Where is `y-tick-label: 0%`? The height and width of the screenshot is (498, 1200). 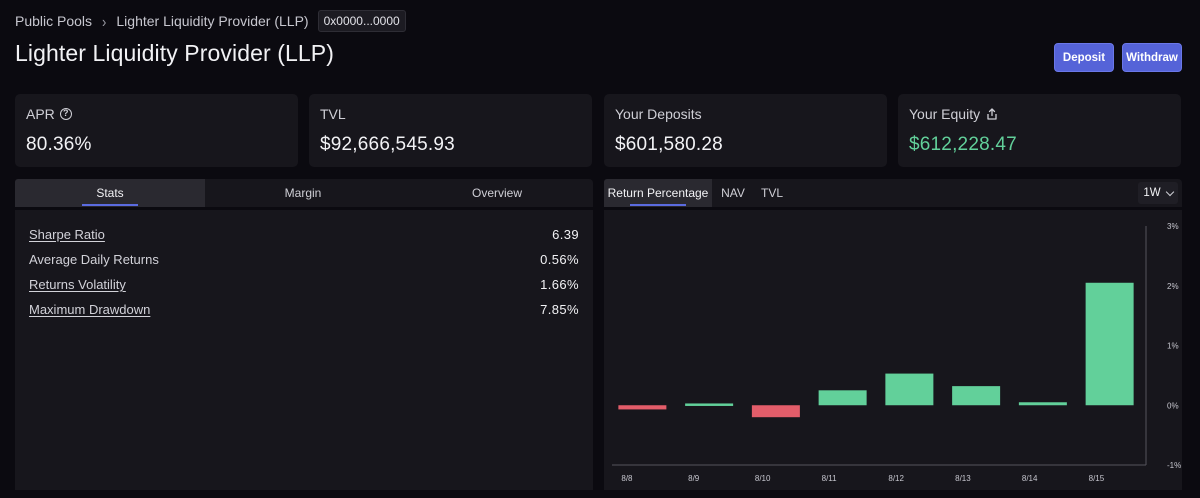 y-tick-label: 0% is located at coordinates (1173, 405).